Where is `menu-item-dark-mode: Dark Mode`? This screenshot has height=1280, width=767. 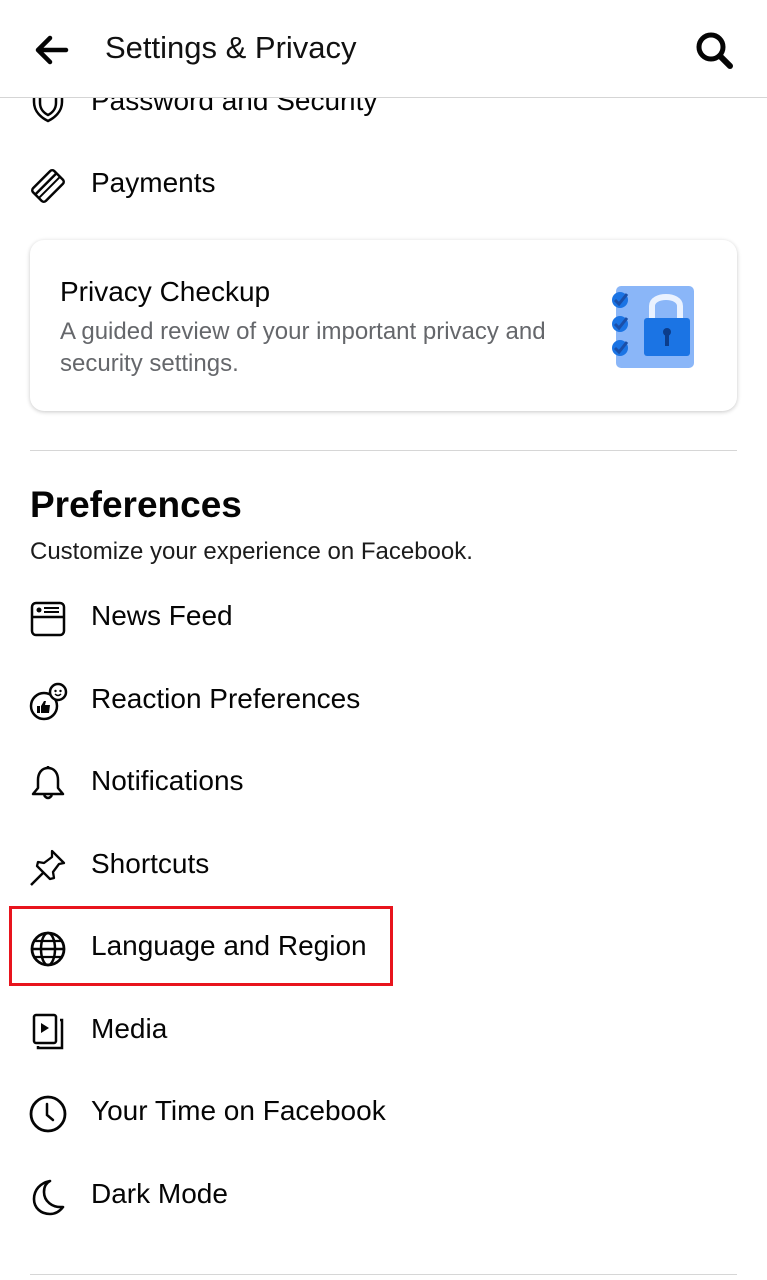
menu-item-dark-mode: Dark Mode is located at coordinates (383, 1195).